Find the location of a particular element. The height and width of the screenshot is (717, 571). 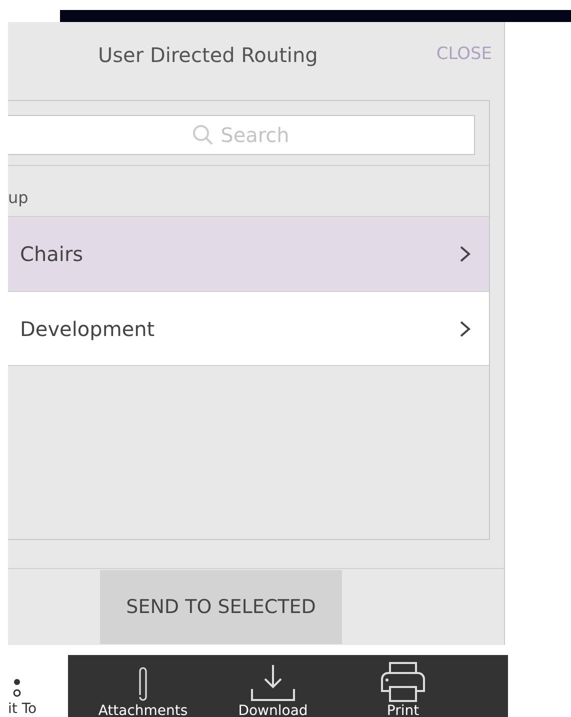

toolbar-button: it To is located at coordinates (22, 708).